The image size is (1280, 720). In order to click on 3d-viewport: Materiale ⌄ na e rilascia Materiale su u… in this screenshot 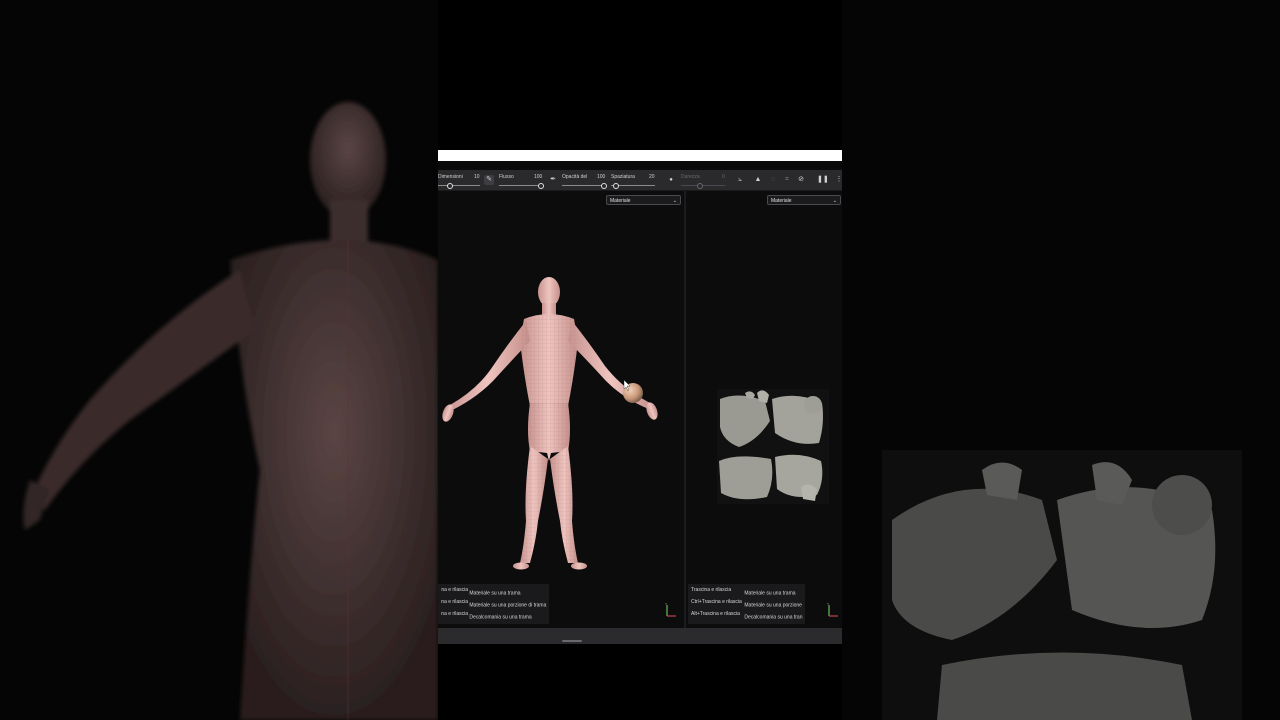, I will do `click(561, 409)`.